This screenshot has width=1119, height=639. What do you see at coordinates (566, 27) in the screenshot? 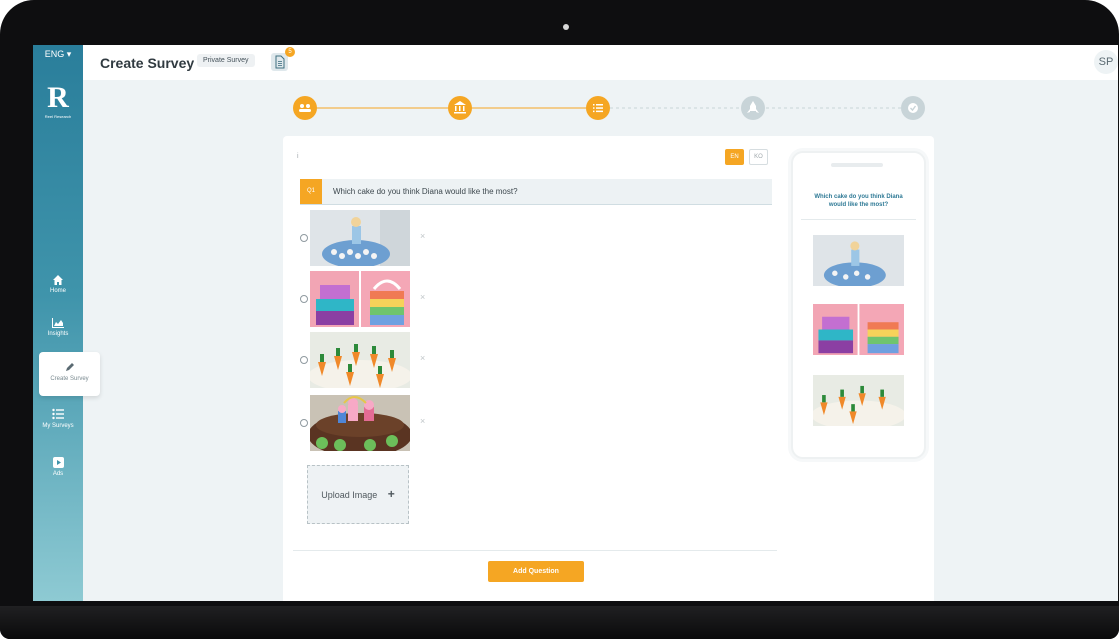
I see `camera-dot` at bounding box center [566, 27].